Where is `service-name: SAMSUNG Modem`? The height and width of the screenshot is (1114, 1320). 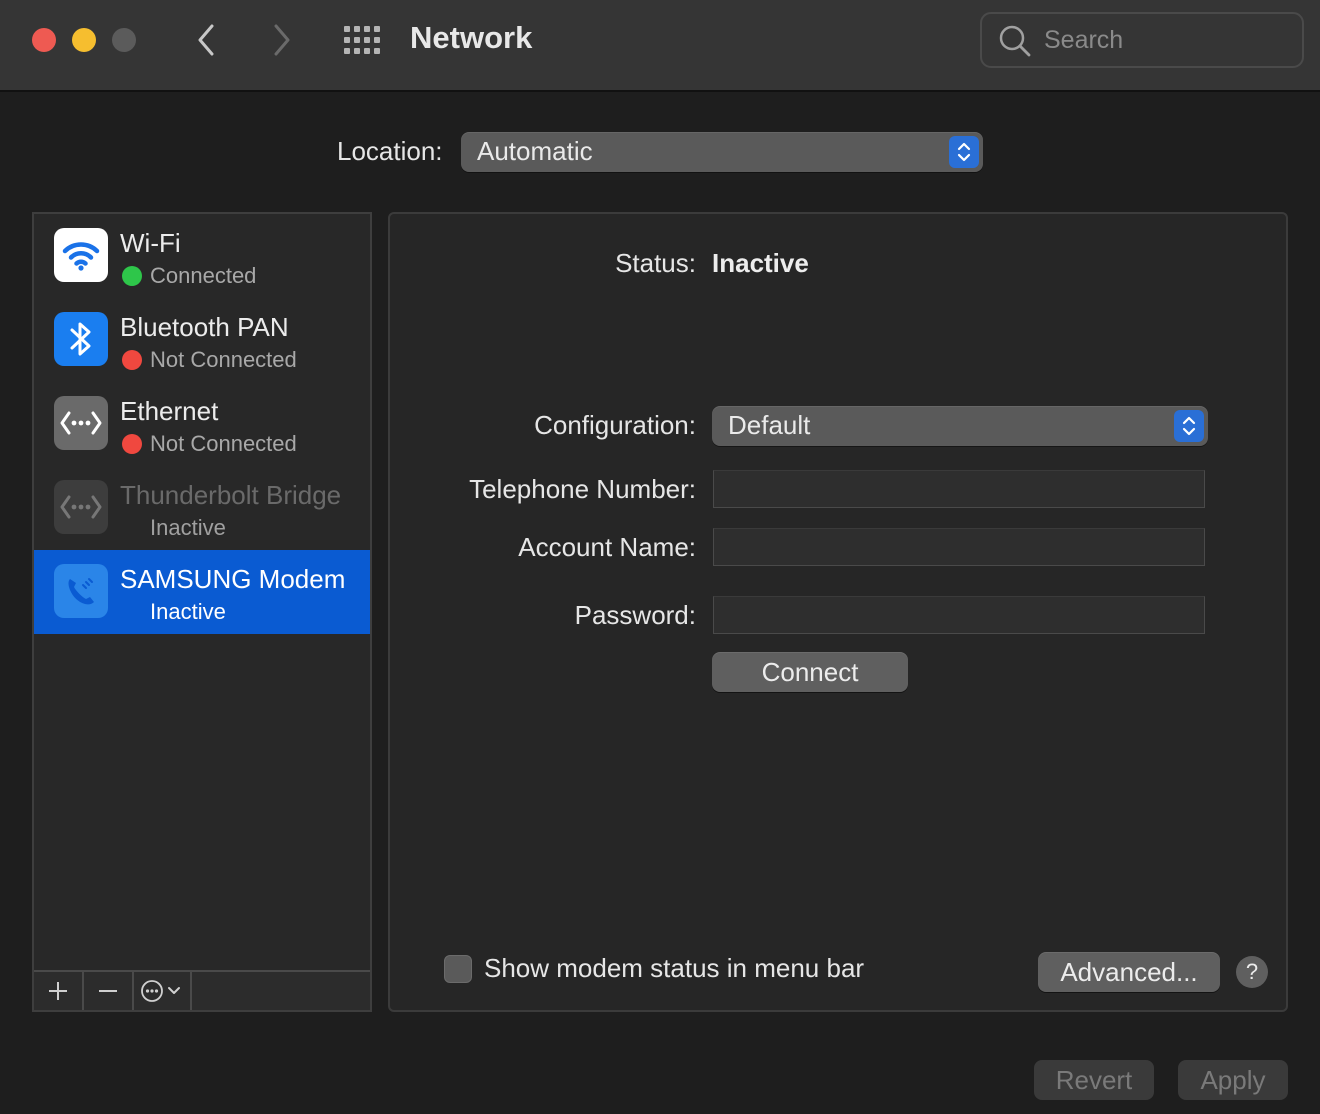
service-name: SAMSUNG Modem is located at coordinates (233, 579).